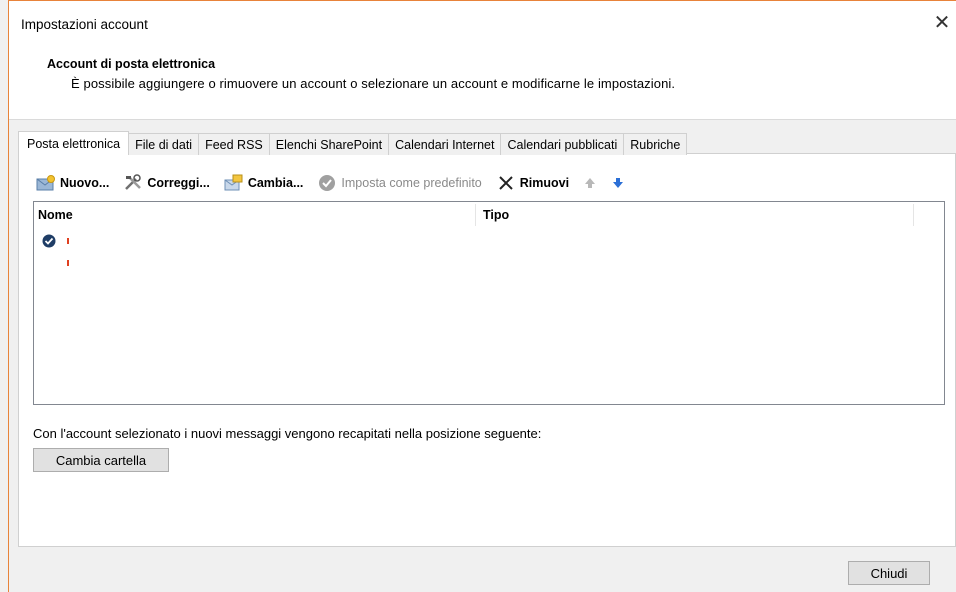 Image resolution: width=956 pixels, height=592 pixels. Describe the element at coordinates (233, 144) in the screenshot. I see `tab-feed-rss: Feed RSS` at that location.